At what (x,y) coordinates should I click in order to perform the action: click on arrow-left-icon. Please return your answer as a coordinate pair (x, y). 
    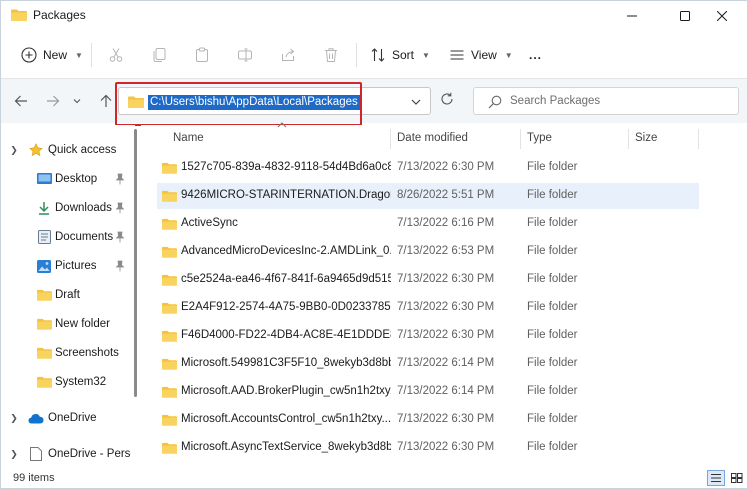
    Looking at the image, I should click on (20, 101).